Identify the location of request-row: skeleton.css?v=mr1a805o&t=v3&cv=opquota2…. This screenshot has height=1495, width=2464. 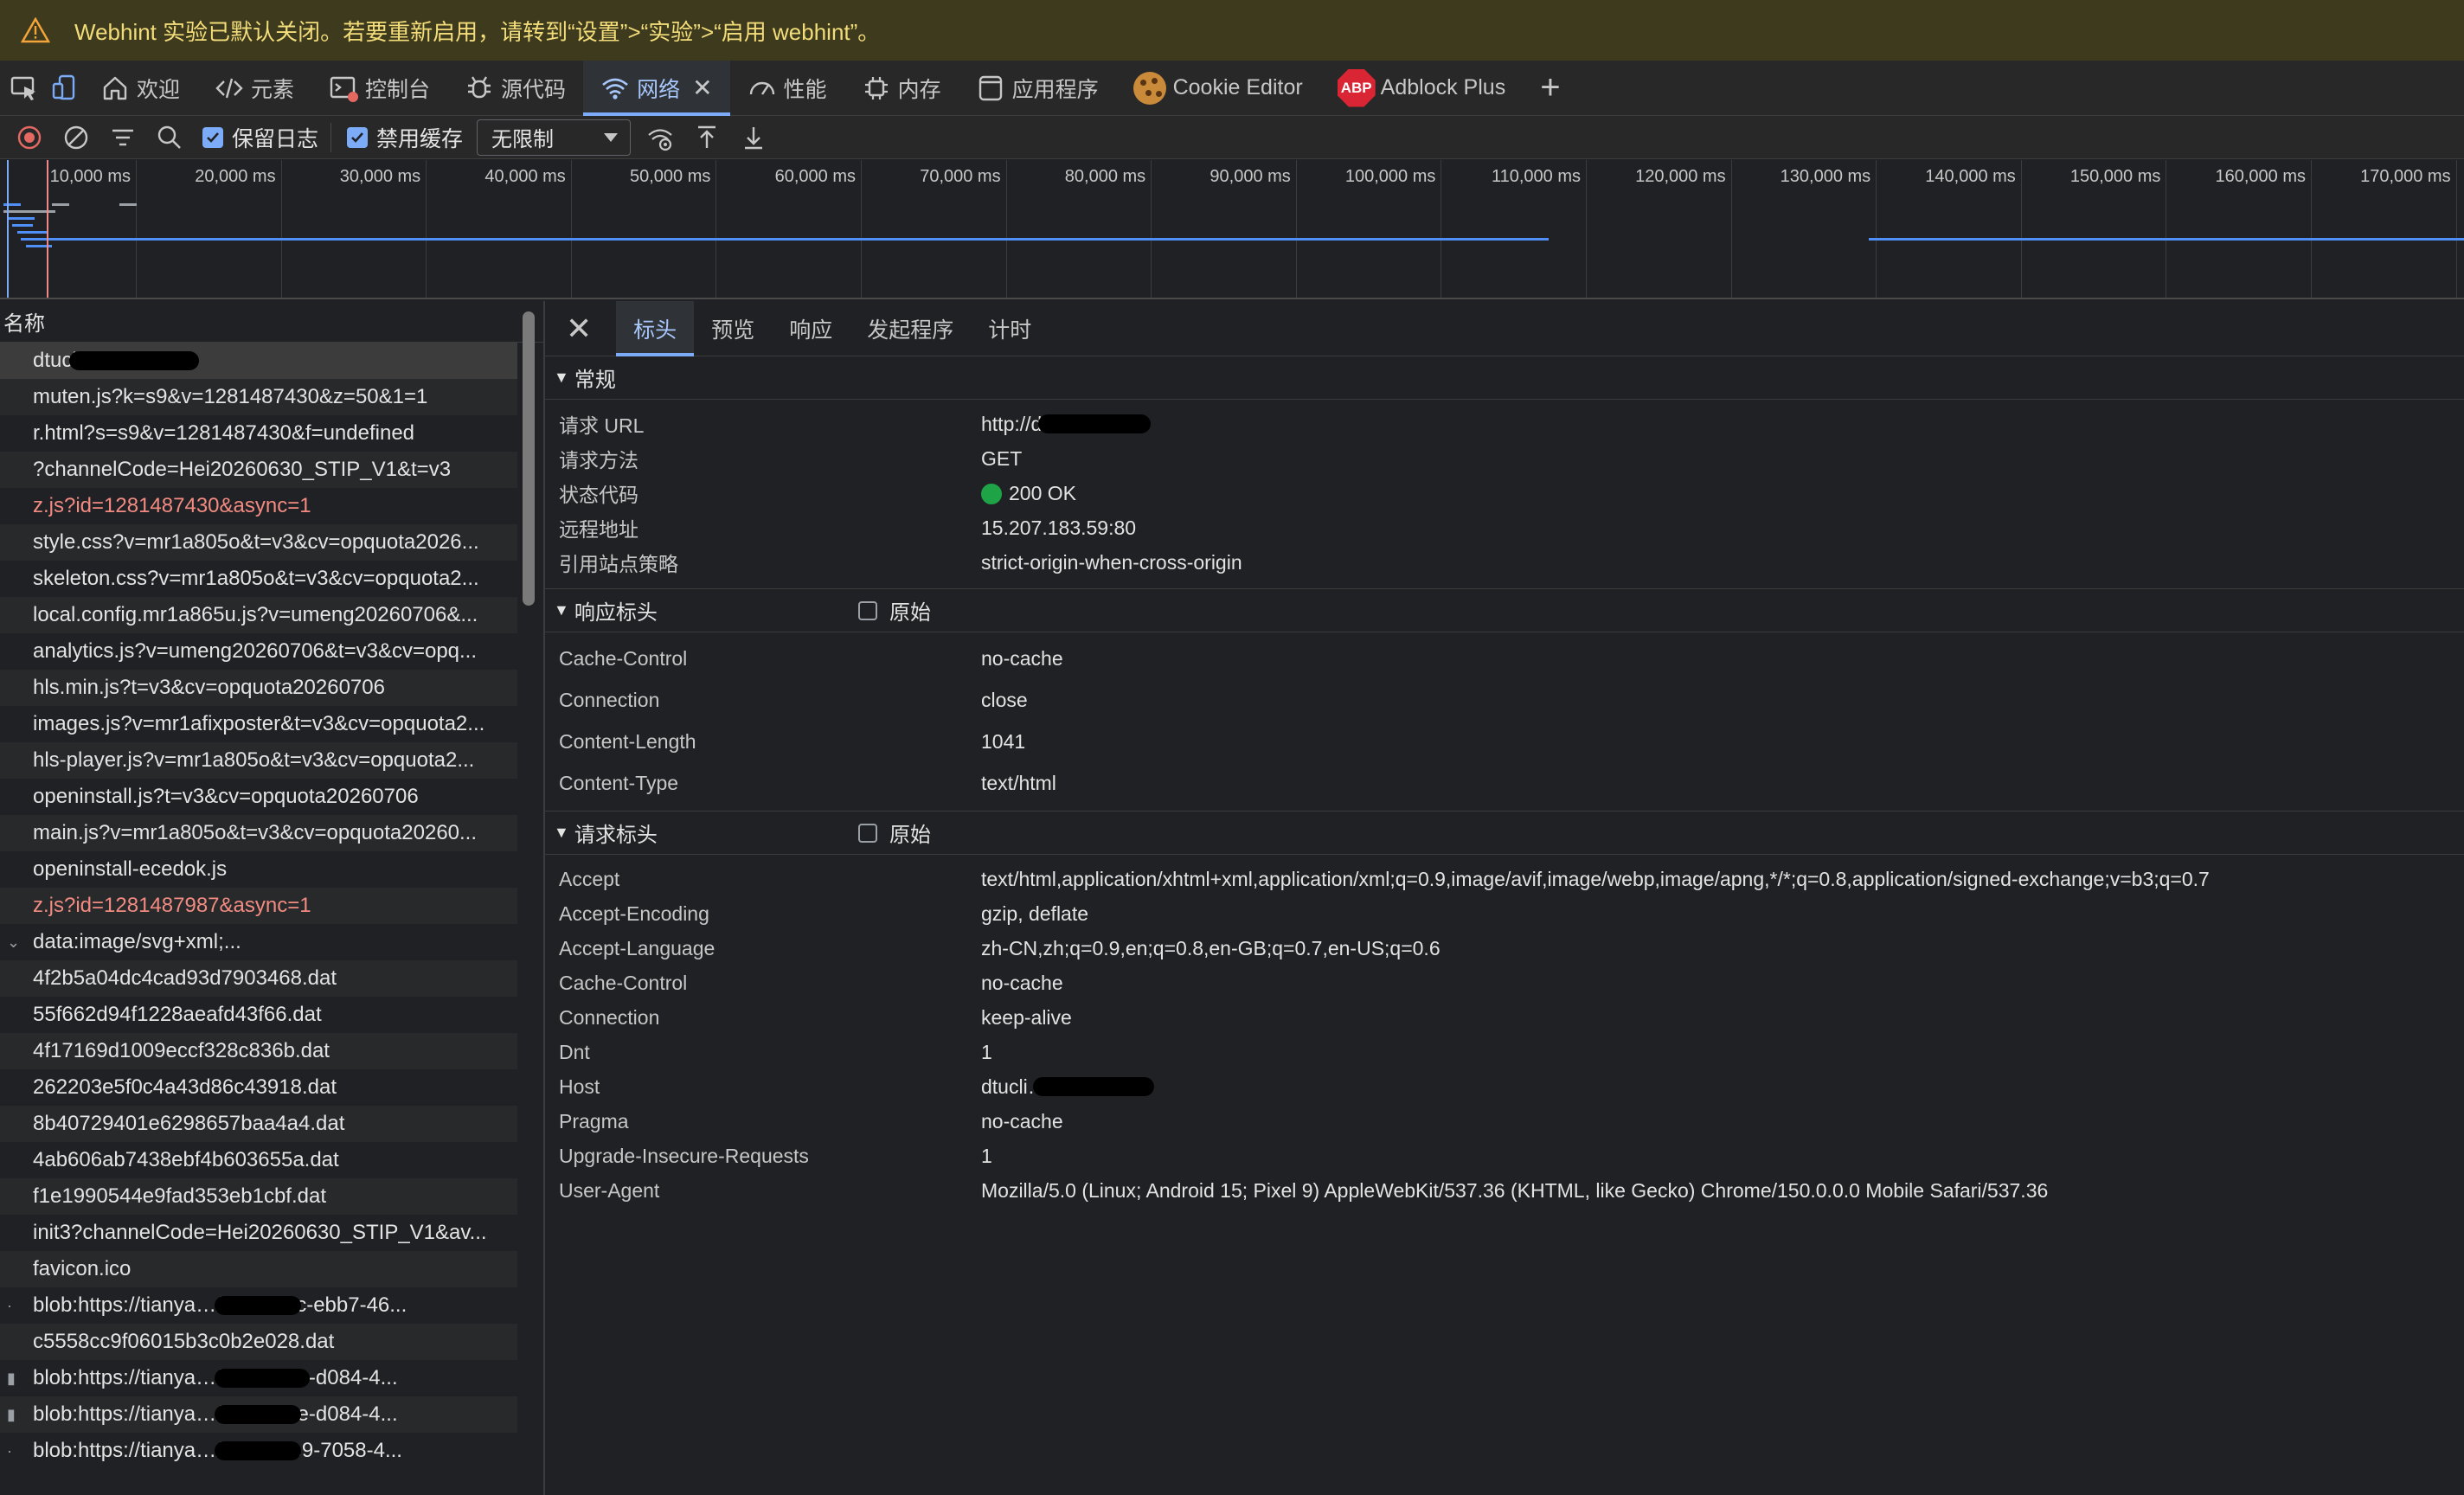
(258, 579).